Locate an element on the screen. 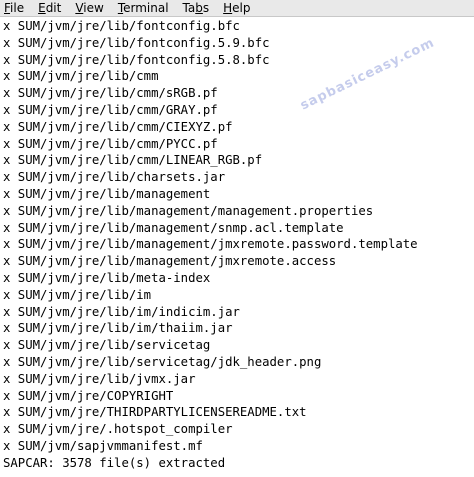 Image resolution: width=474 pixels, height=477 pixels. terminal-line: x SUM/jvm/jre/lib/jvmx.jar is located at coordinates (99, 378).